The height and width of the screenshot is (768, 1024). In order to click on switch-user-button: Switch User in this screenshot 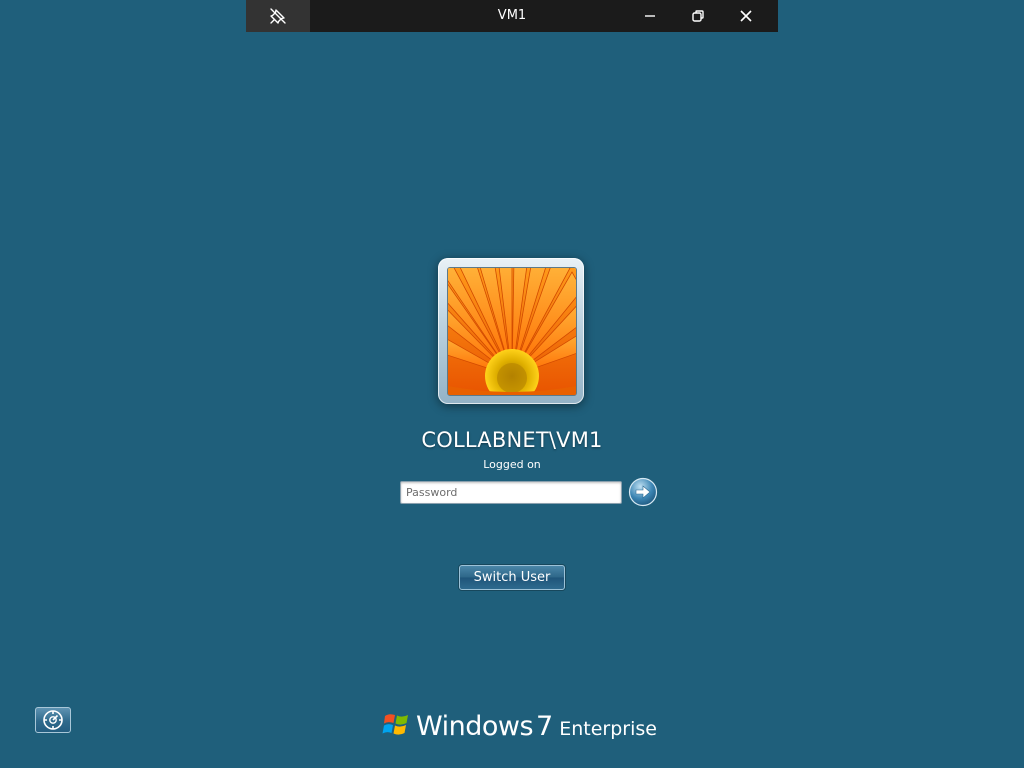, I will do `click(512, 577)`.